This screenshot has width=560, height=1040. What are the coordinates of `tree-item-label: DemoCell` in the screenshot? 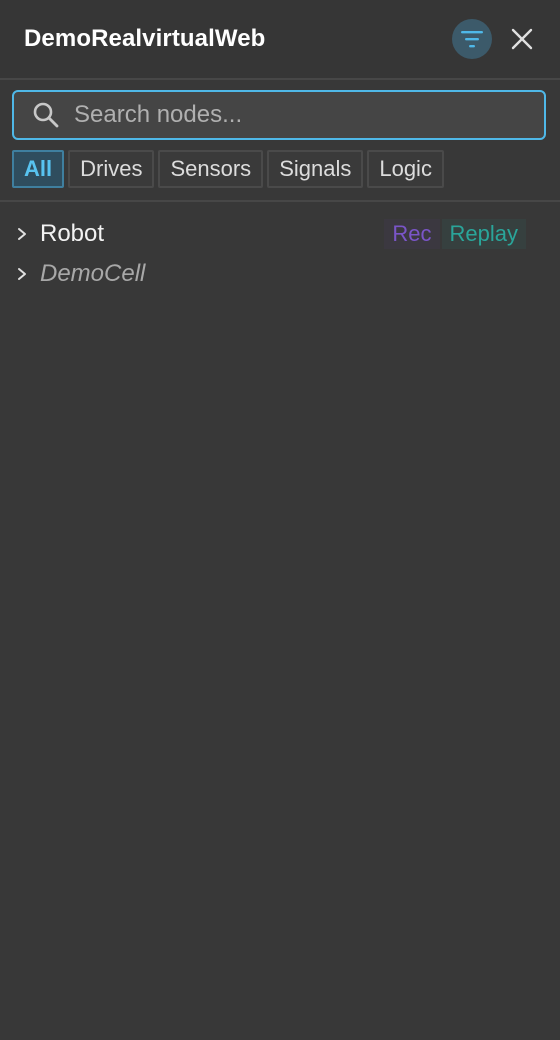 It's located at (93, 273).